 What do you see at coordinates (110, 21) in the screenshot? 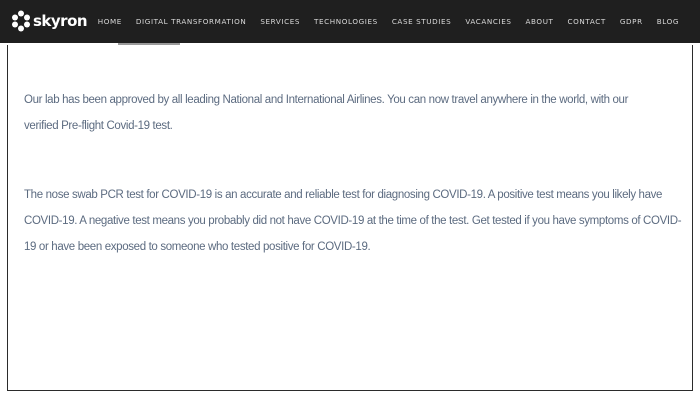
I see `nav-home: HOME` at bounding box center [110, 21].